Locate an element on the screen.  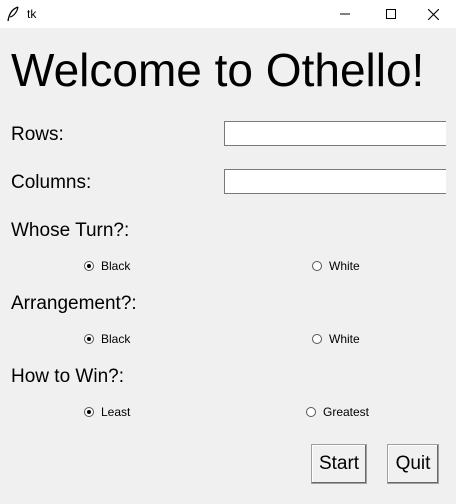
close-button is located at coordinates (433, 14).